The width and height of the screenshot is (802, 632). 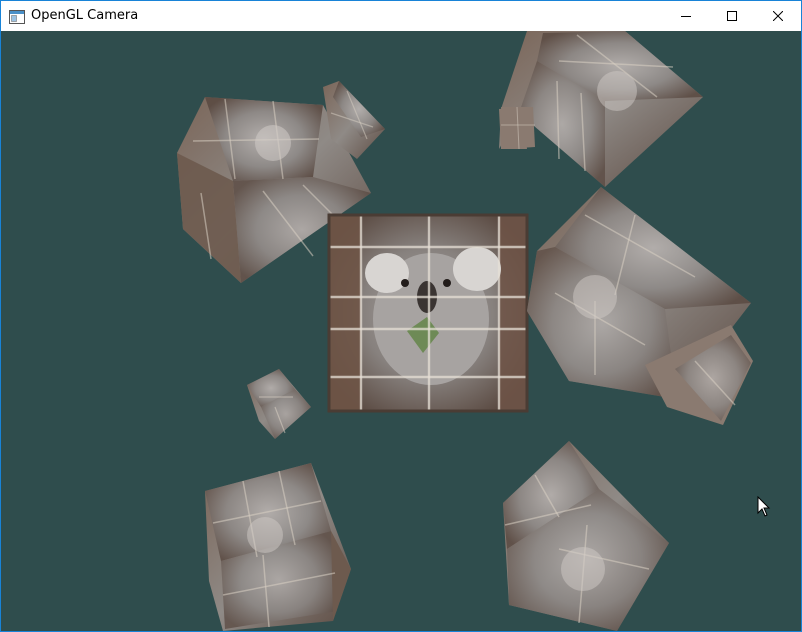 I want to click on title-bar: OpenGL Camera, so click(x=401, y=16).